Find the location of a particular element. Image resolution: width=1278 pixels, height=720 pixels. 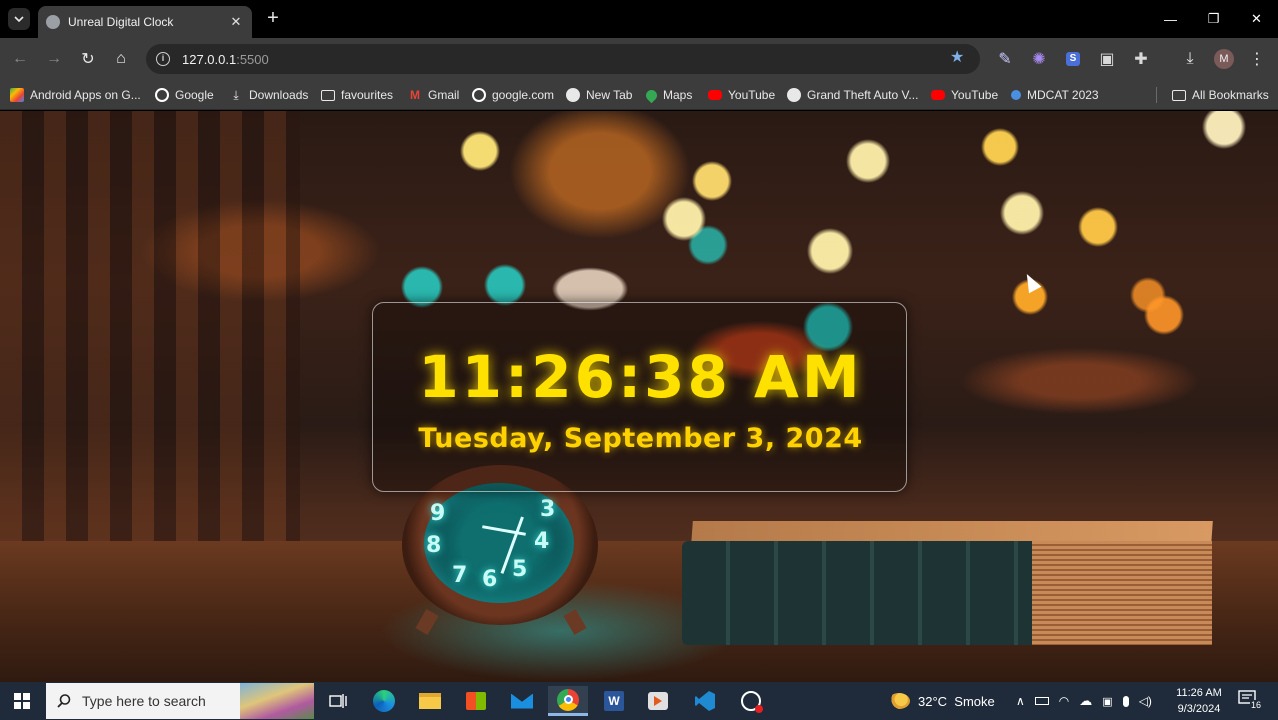

system-tray: ∧ ◠ ☁ ▣ ◁) is located at coordinates (1084, 701).